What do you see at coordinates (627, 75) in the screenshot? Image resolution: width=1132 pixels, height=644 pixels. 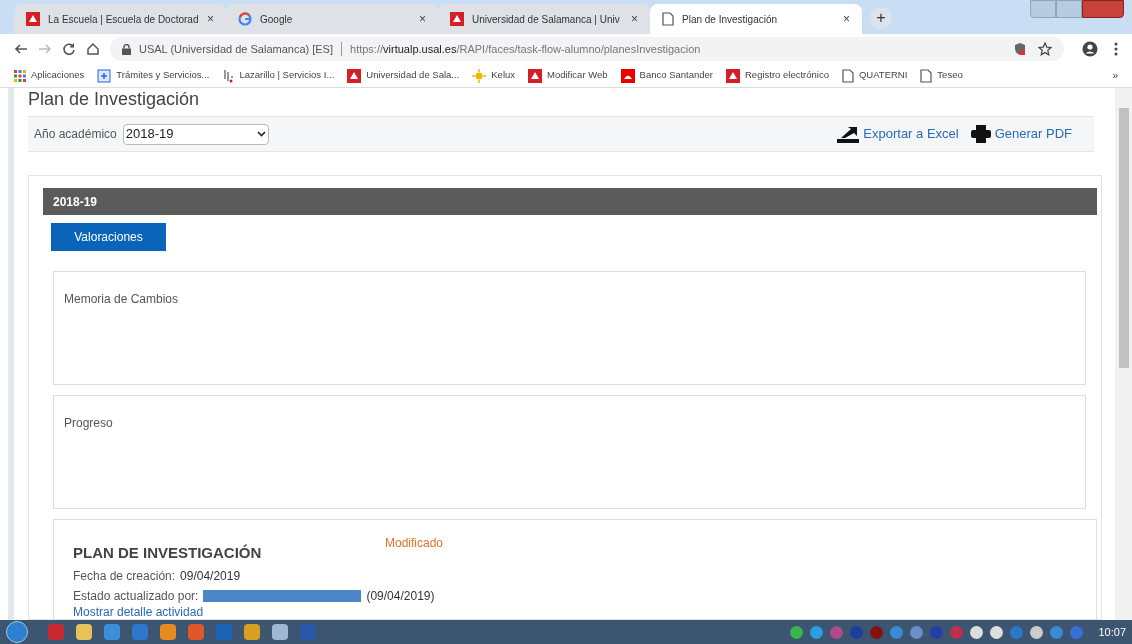 I see `flame-icon` at bounding box center [627, 75].